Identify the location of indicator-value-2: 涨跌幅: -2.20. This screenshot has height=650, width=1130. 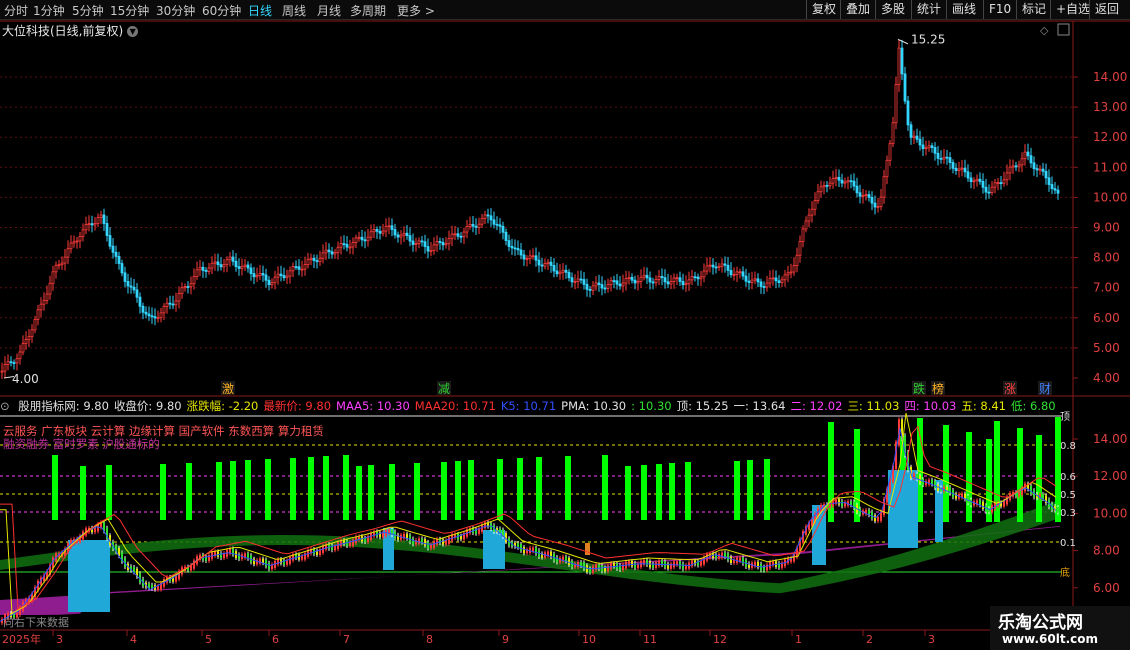
(222, 406).